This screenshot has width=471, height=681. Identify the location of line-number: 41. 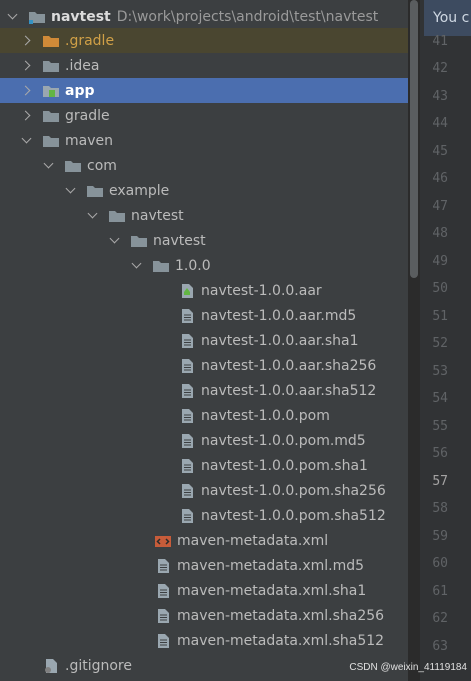
(440, 41).